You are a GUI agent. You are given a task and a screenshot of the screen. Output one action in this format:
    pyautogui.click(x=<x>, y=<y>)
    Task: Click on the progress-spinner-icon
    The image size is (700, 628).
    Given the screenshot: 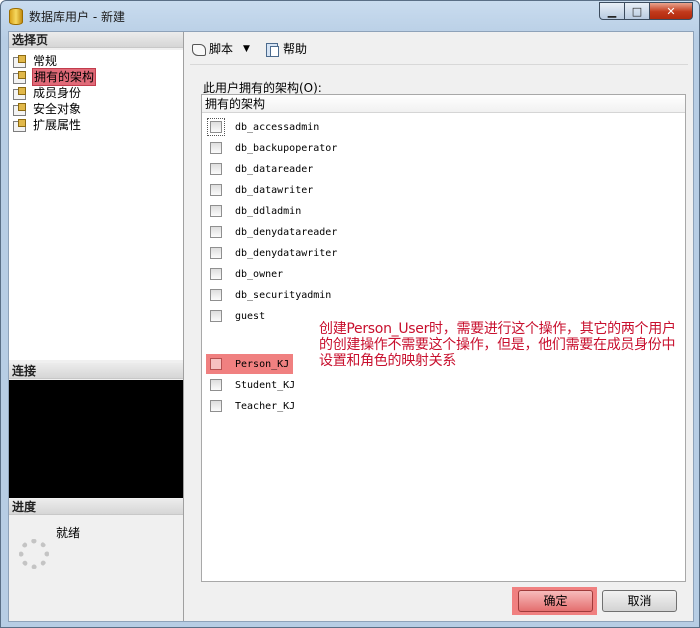 What is the action you would take?
    pyautogui.click(x=34, y=554)
    